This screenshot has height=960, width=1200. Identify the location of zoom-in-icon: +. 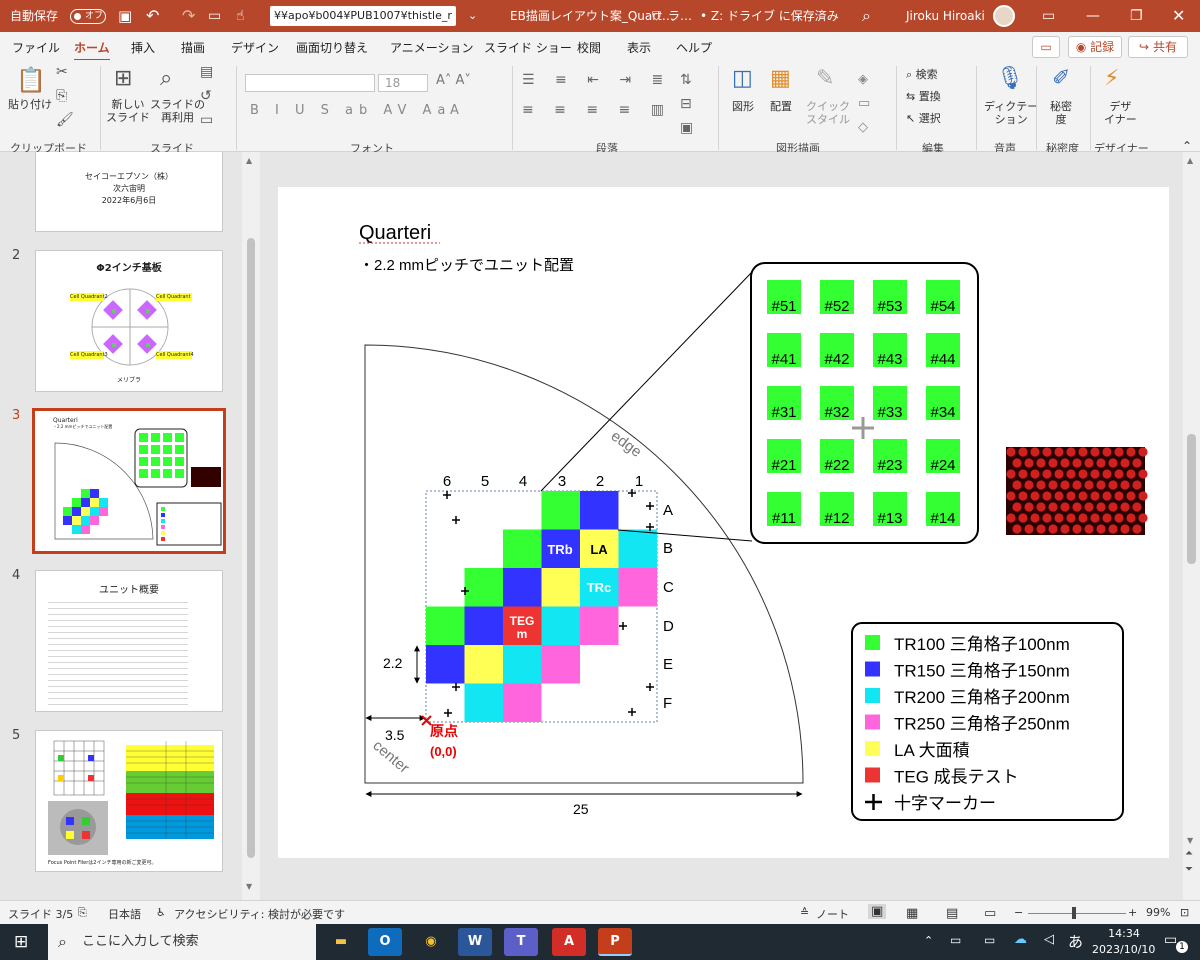
(1132, 912).